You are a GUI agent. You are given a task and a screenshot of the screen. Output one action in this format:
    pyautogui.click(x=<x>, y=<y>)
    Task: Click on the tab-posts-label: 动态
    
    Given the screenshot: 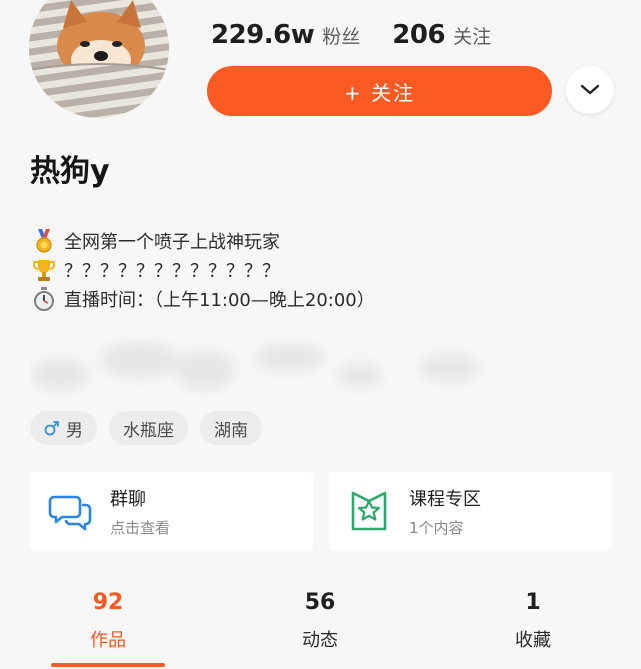 What is the action you would take?
    pyautogui.click(x=320, y=640)
    